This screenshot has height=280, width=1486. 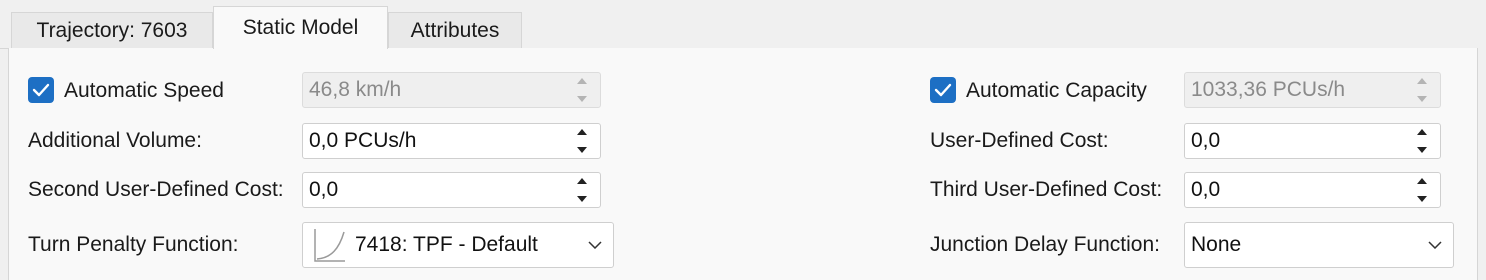 I want to click on junction-delay-function-select: None, so click(x=1319, y=245).